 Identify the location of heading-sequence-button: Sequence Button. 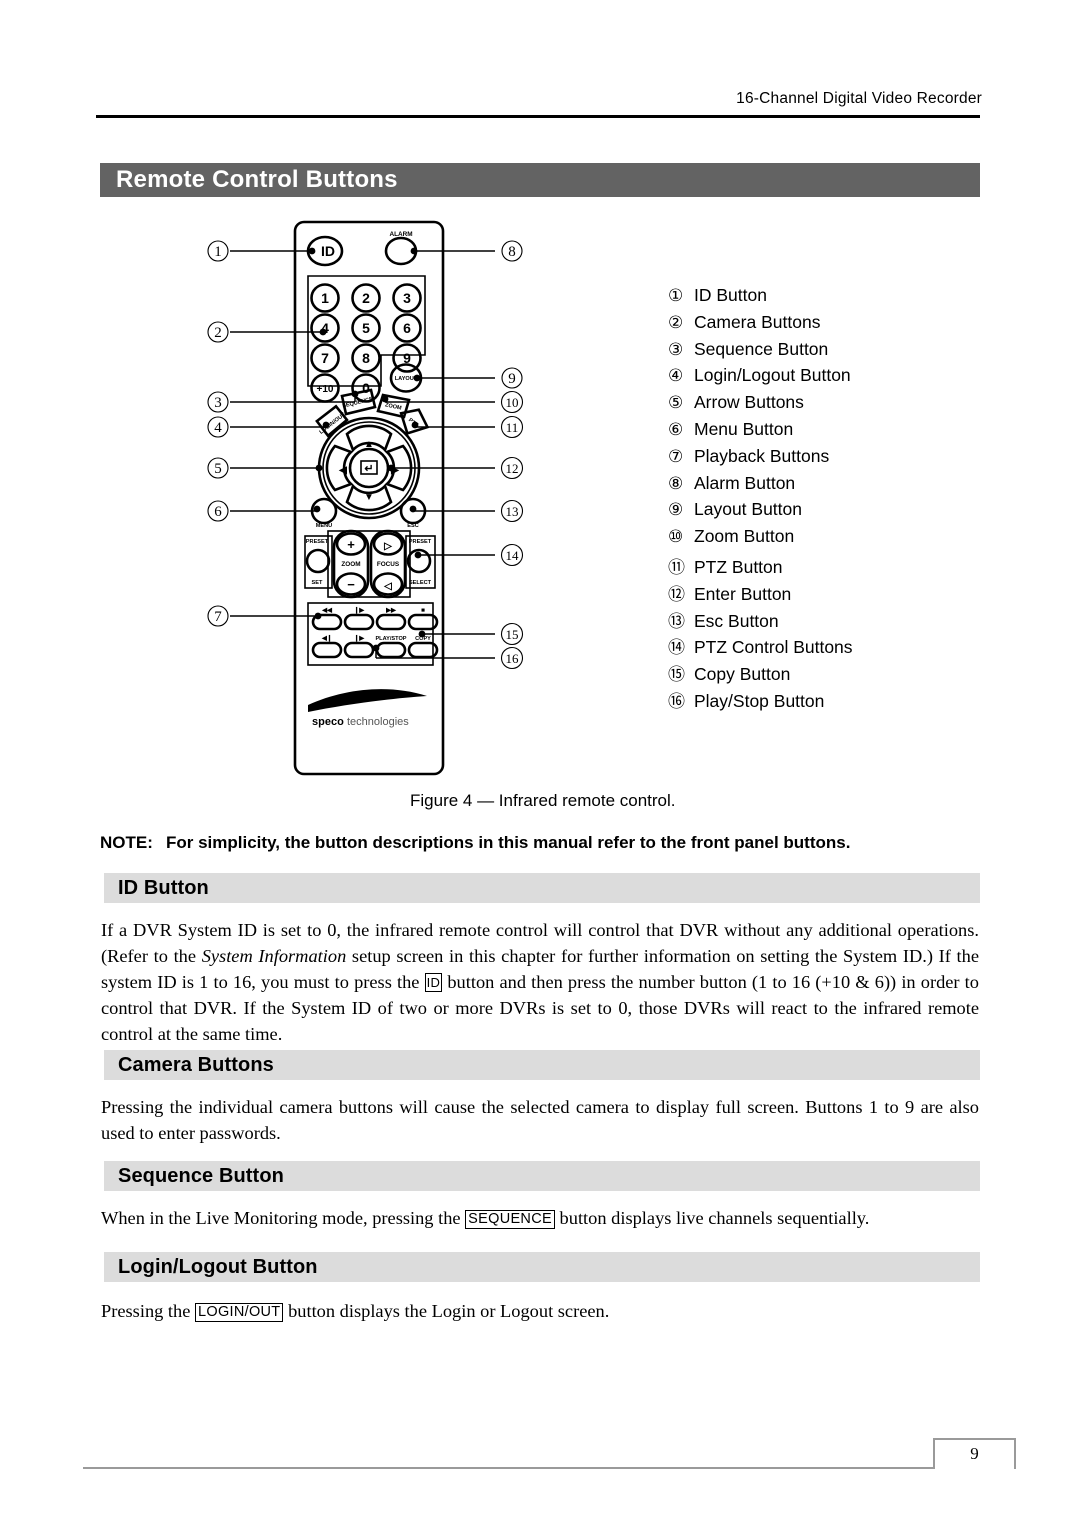
(542, 1176).